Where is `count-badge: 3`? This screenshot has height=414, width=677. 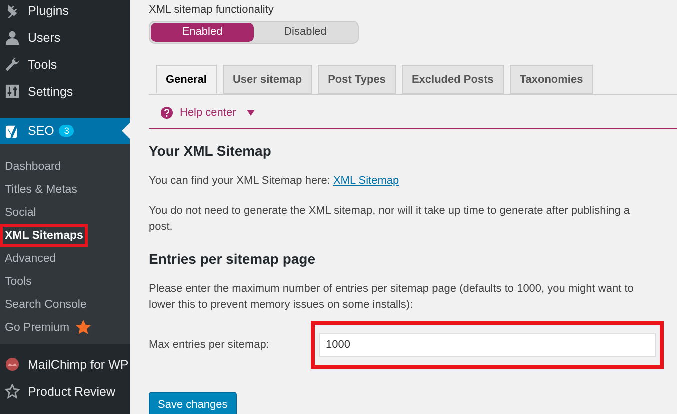 count-badge: 3 is located at coordinates (66, 131).